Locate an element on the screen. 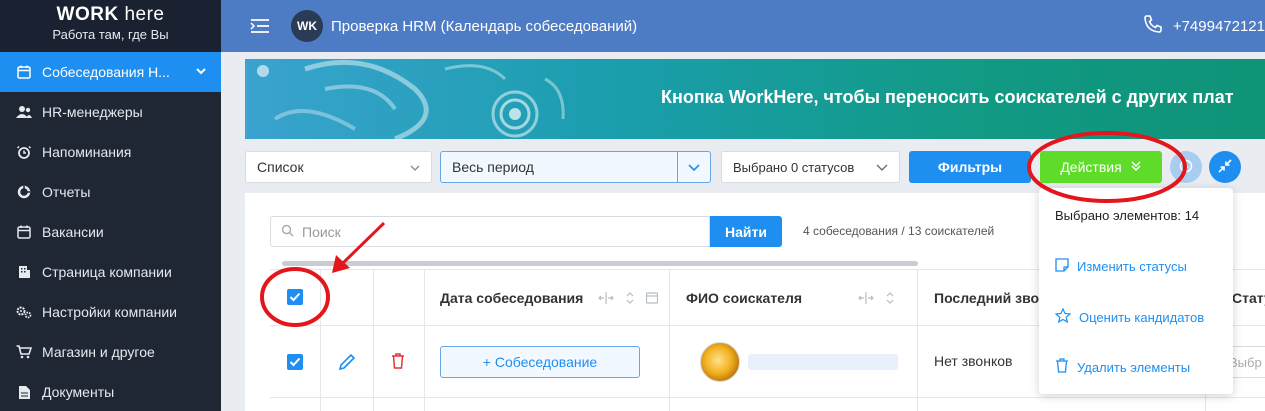  status-select-value: Выбрано 0 статусов is located at coordinates (794, 167).